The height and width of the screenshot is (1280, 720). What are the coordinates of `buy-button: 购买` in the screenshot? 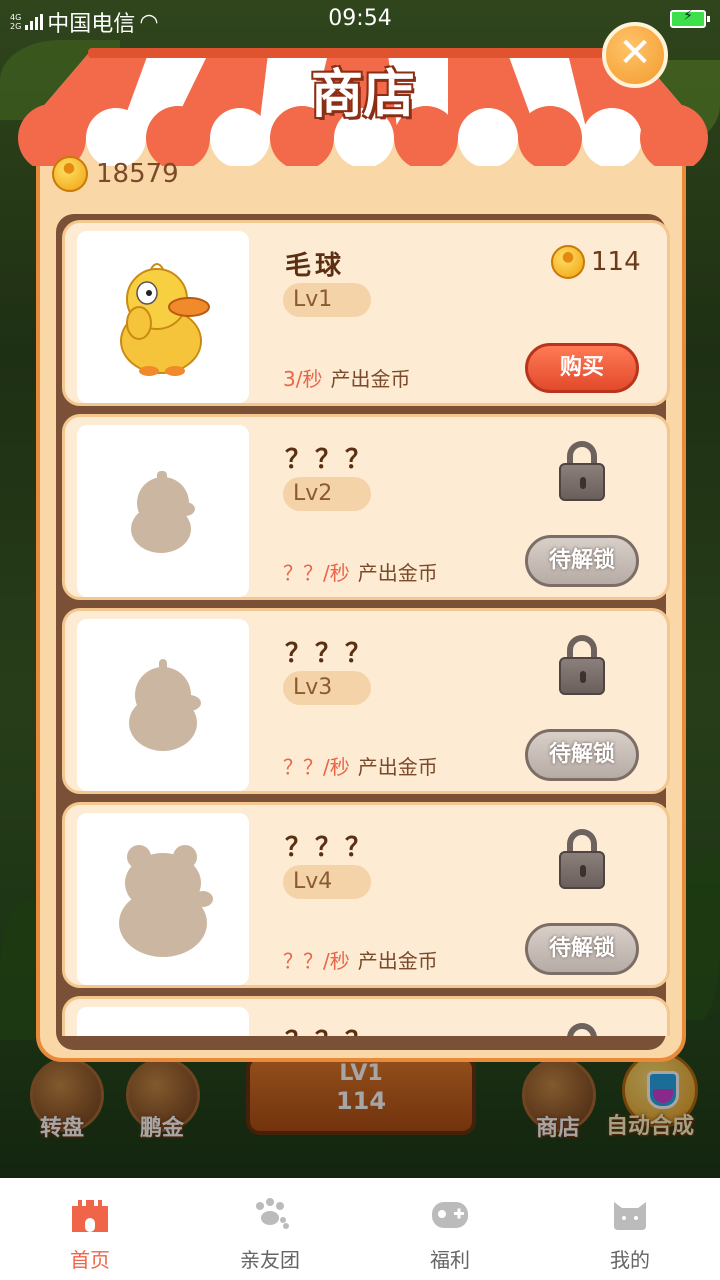 It's located at (582, 368).